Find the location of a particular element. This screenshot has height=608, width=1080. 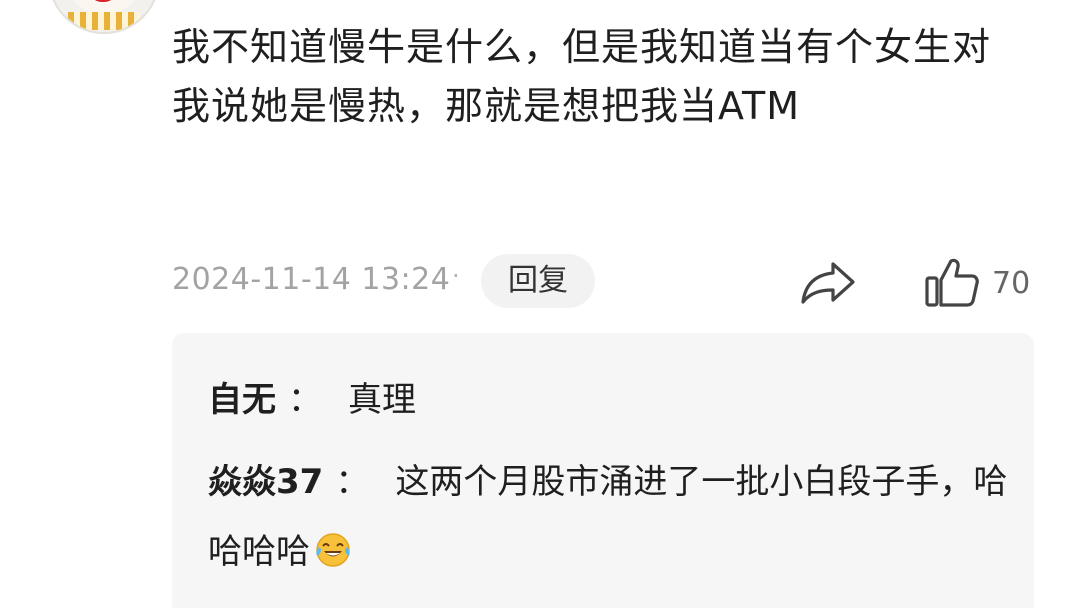

reply-body: 真理 is located at coordinates (382, 400).